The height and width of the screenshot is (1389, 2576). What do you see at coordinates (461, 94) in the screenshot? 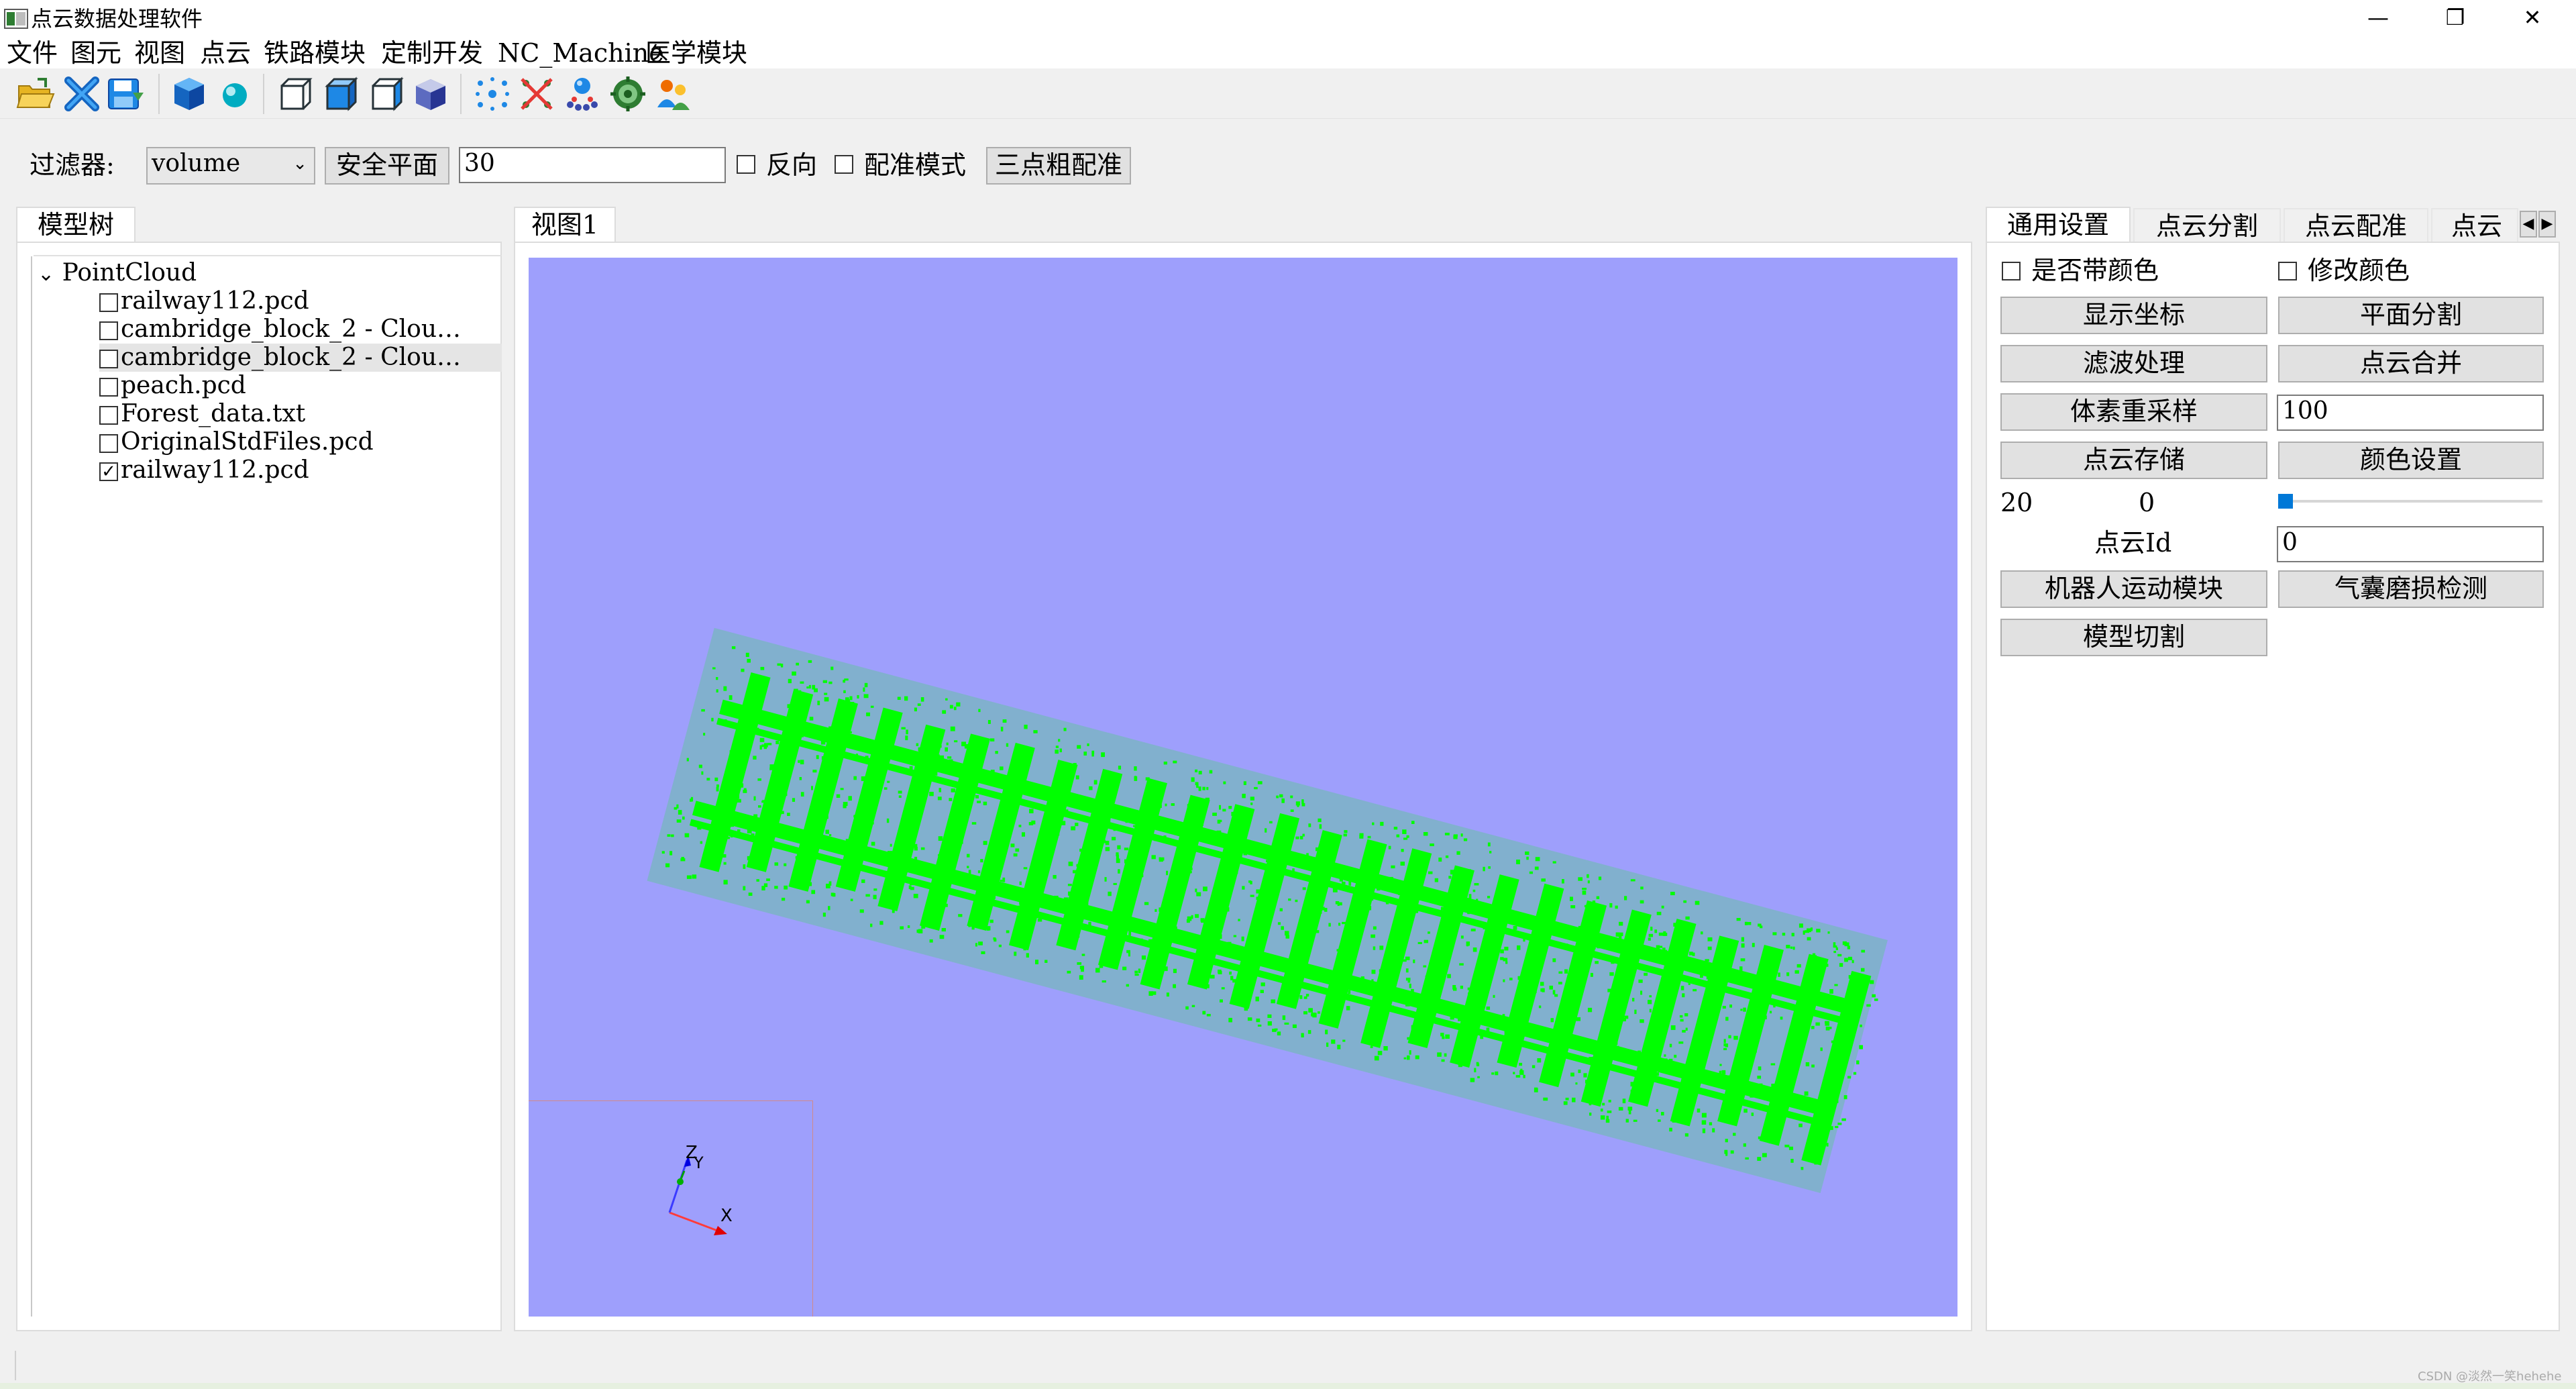
I see `toolbar-separator` at bounding box center [461, 94].